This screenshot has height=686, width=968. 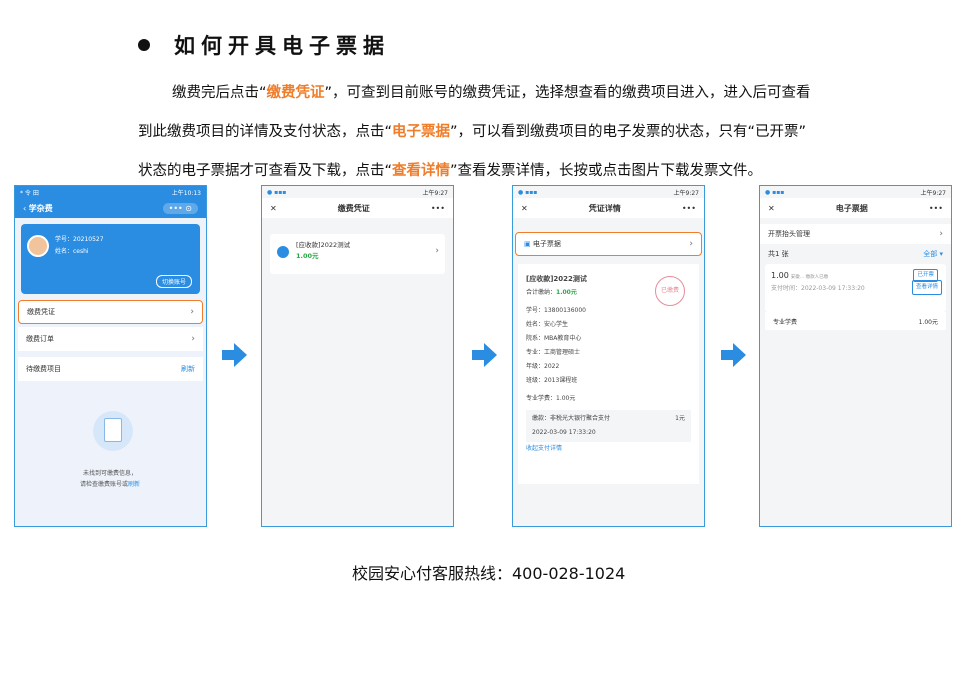 I want to click on e-invoice-entry: ▣ 电子票据 ›, so click(x=608, y=244).